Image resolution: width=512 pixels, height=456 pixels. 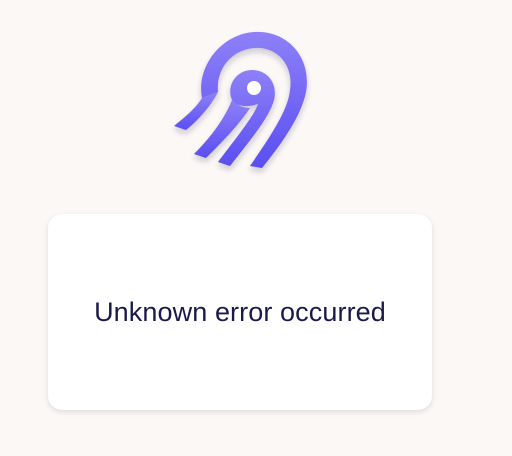 I want to click on airbyte-logo-icon, so click(x=240, y=99).